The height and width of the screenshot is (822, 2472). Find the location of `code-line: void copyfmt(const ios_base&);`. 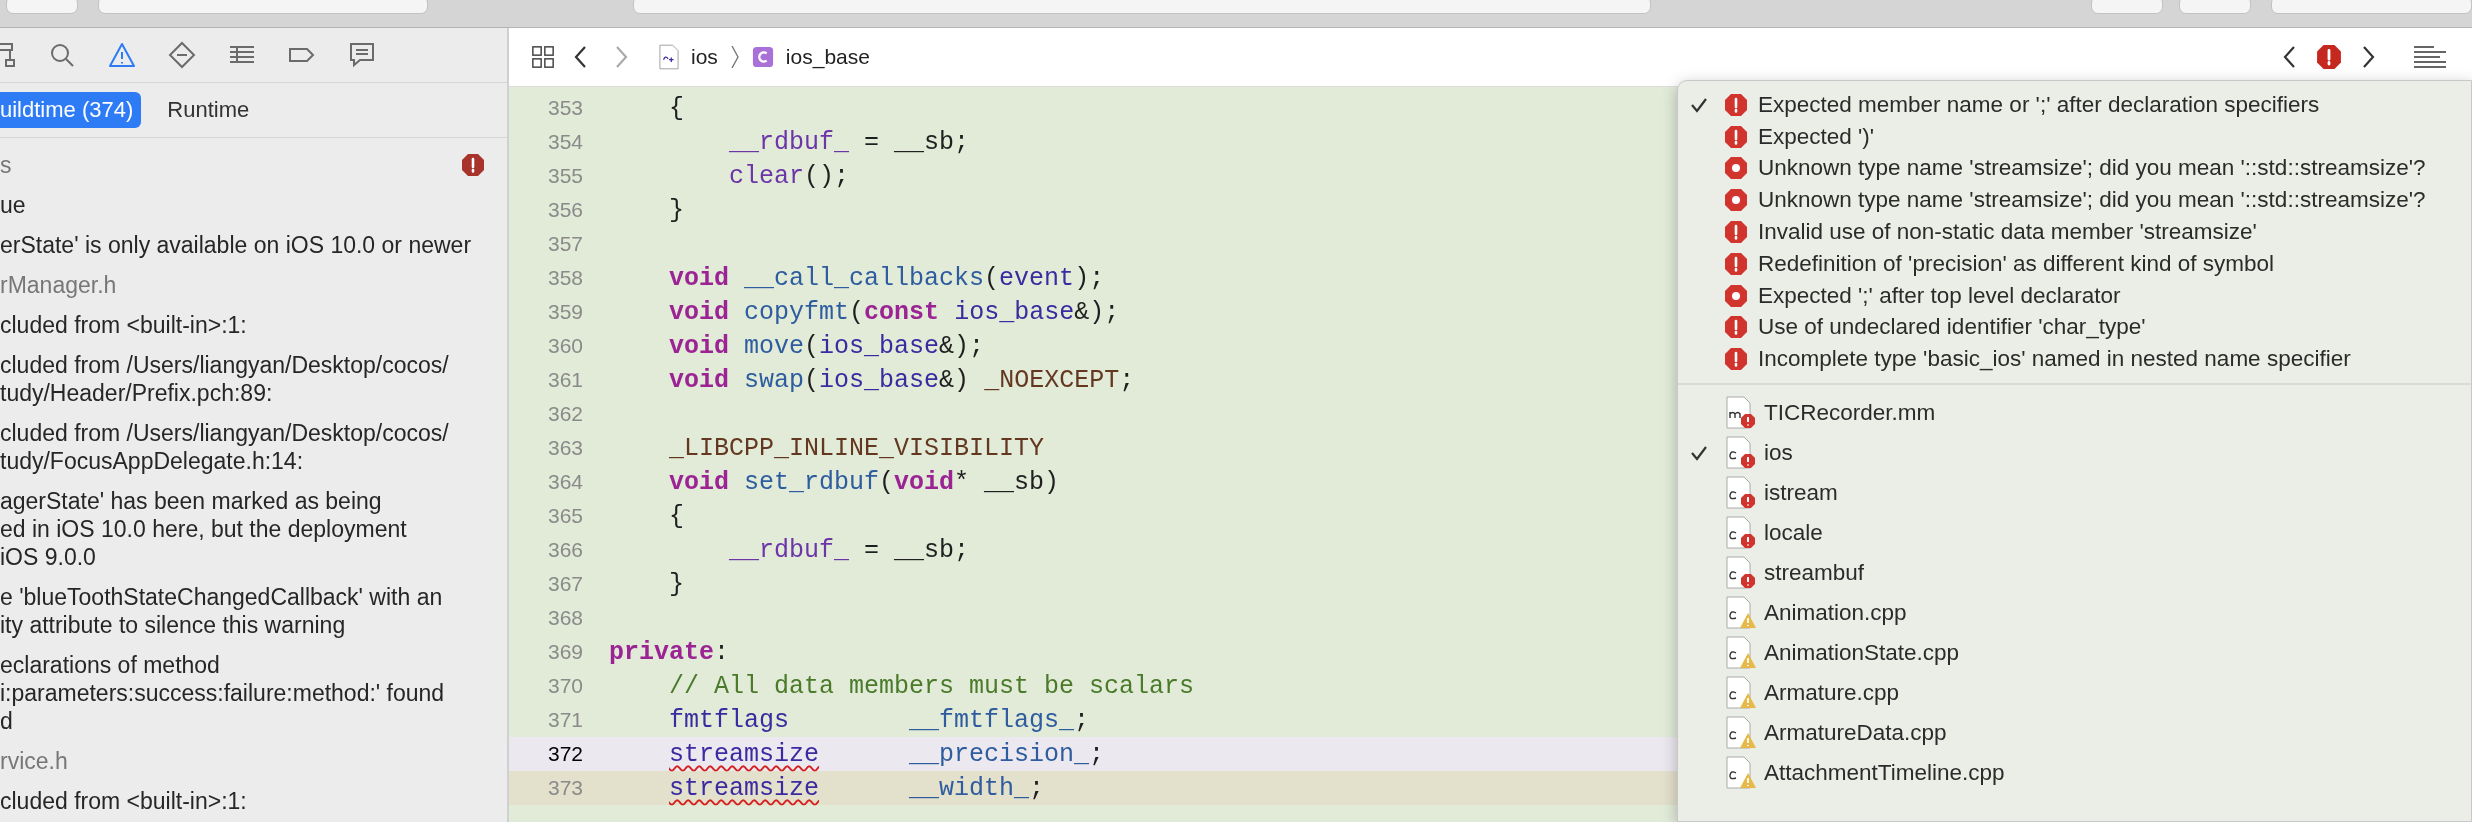

code-line: void copyfmt(const ios_base&); is located at coordinates (894, 312).